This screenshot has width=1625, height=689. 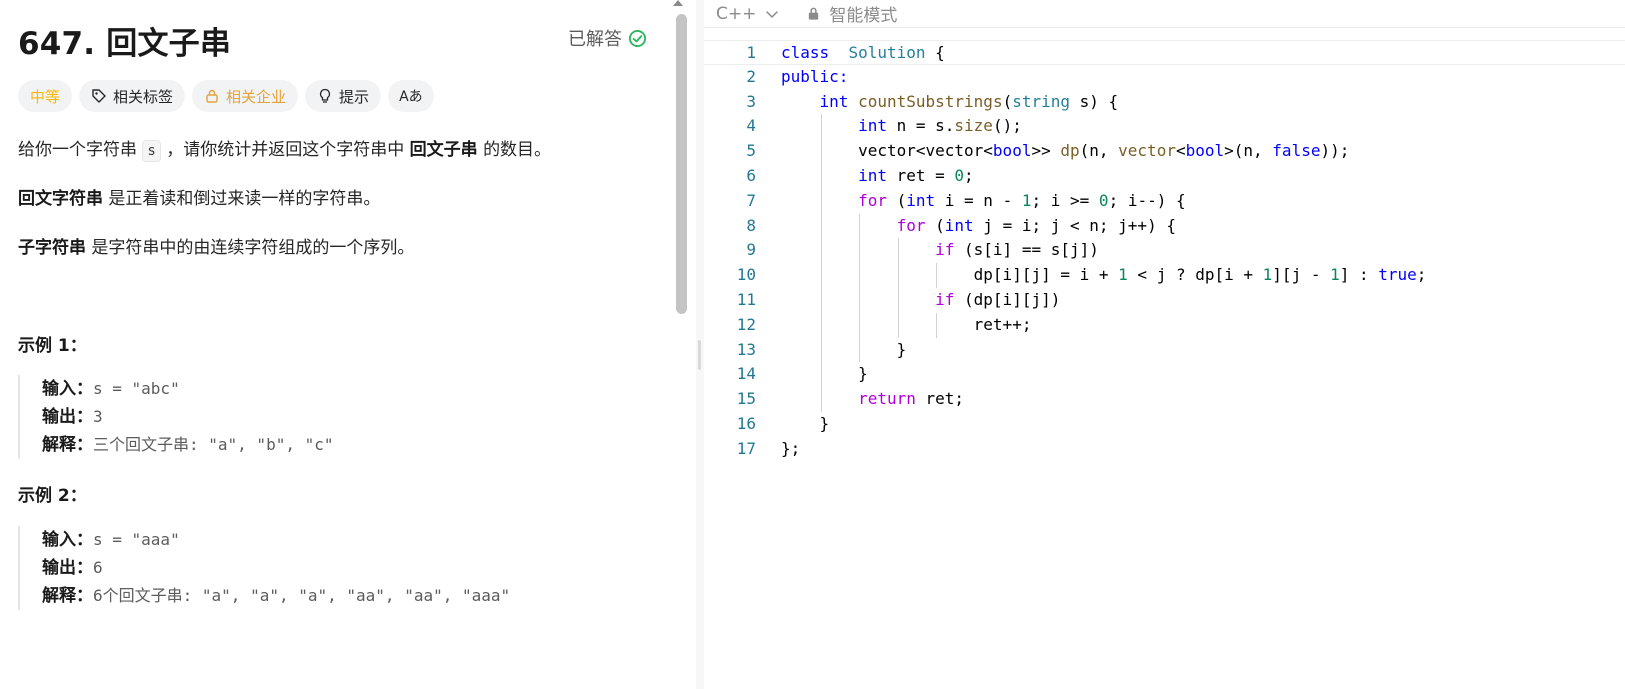 I want to click on related-tags-button: 相关标签, so click(x=132, y=96).